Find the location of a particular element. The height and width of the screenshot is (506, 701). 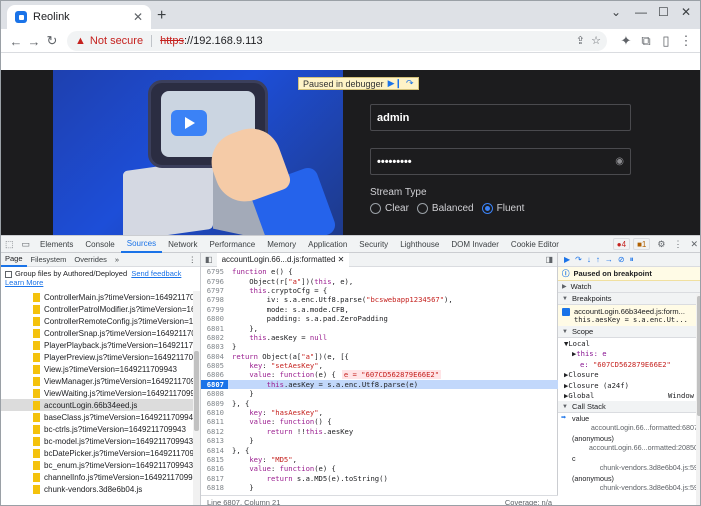

file-item: baseClass.js?timeVersion=1649211709943 is located at coordinates (97, 417).